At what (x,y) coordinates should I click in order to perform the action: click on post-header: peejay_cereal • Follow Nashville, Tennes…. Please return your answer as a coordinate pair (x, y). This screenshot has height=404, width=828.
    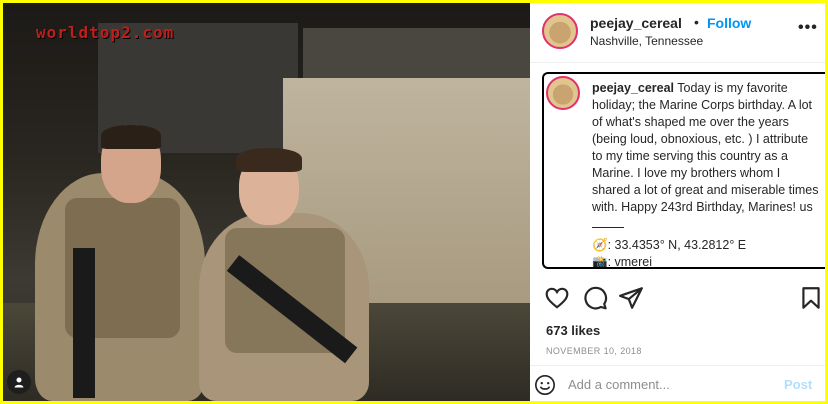
    Looking at the image, I should click on (677, 33).